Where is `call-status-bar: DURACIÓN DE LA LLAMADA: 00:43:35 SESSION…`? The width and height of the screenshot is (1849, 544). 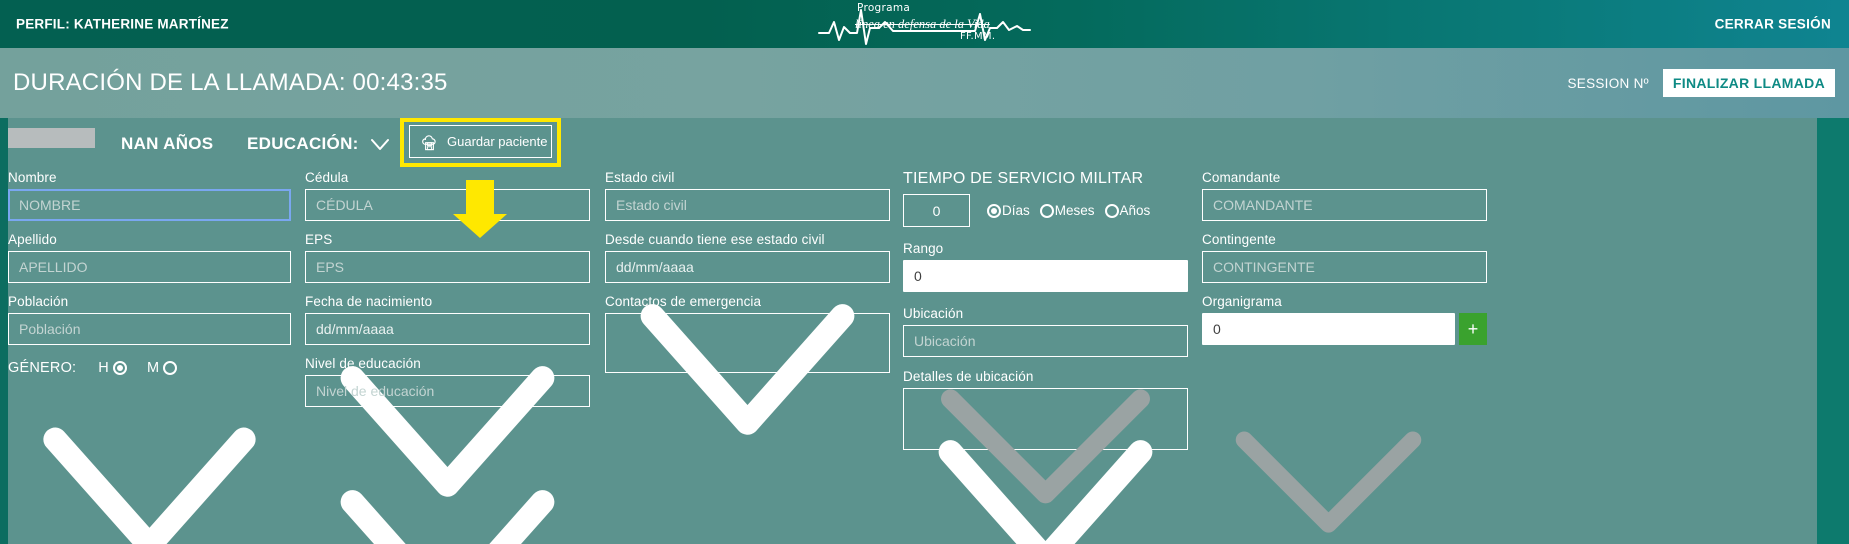 call-status-bar: DURACIÓN DE LA LLAMADA: 00:43:35 SESSION… is located at coordinates (924, 83).